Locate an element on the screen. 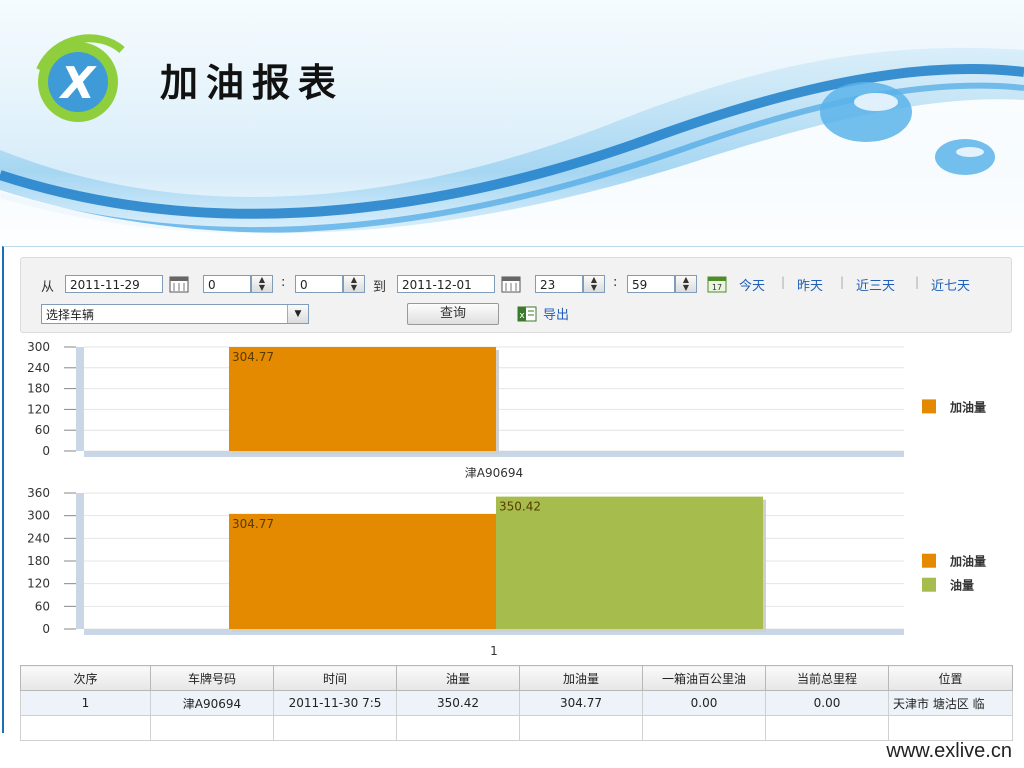 The width and height of the screenshot is (1024, 768). chevron-down-icon: ▼ is located at coordinates (297, 314).